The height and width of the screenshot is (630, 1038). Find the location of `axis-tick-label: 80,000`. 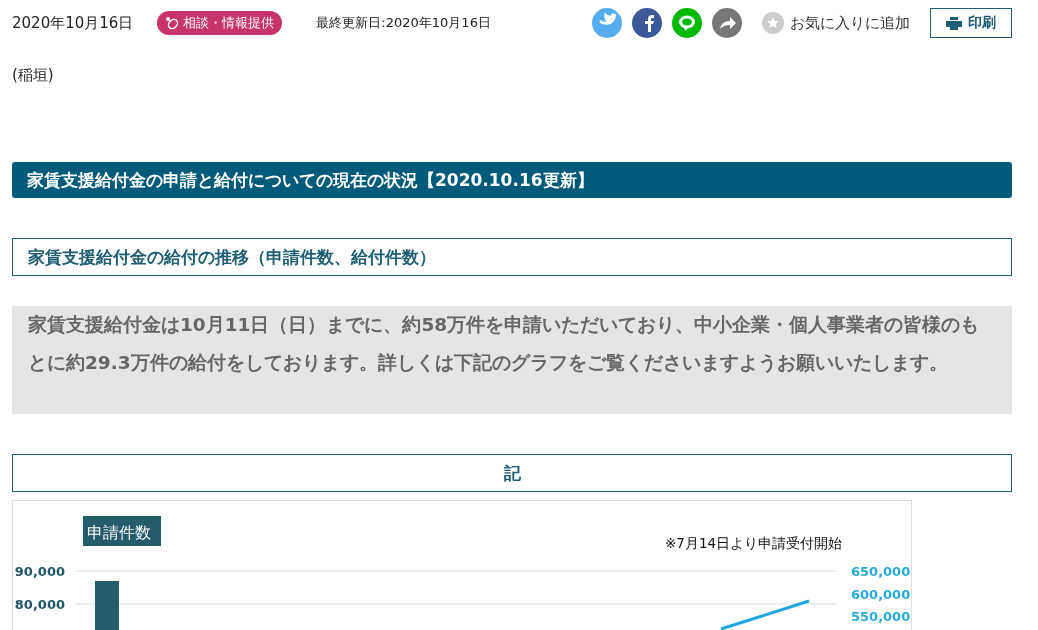

axis-tick-label: 80,000 is located at coordinates (39, 604).